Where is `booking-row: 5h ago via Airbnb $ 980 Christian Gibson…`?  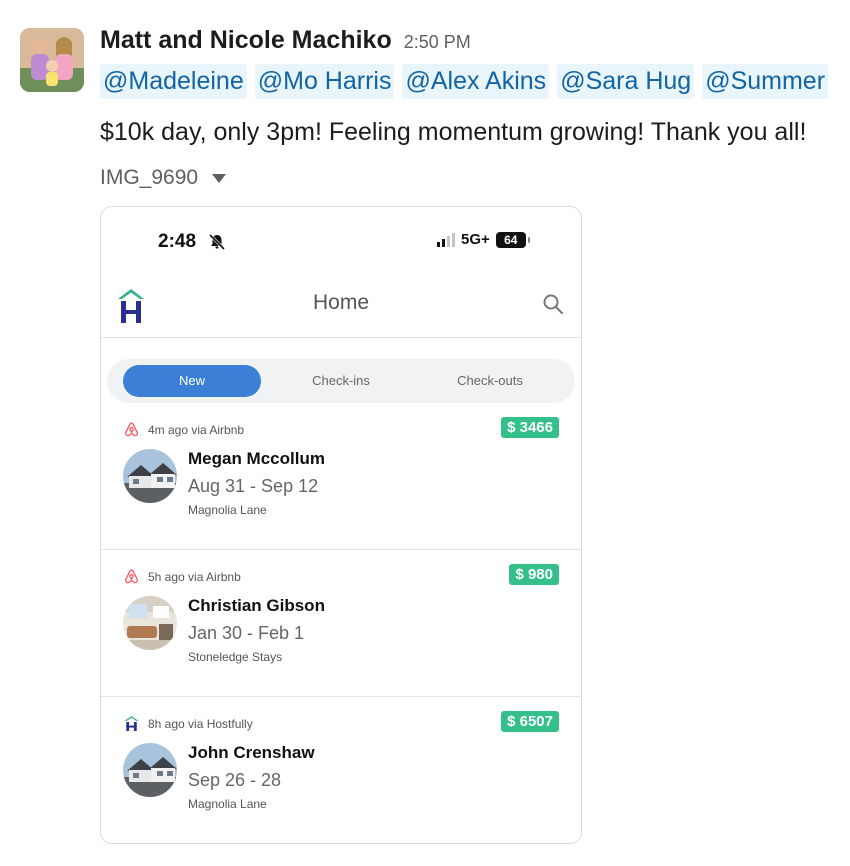
booking-row: 5h ago via Airbnb $ 980 Christian Gibson… is located at coordinates (341, 623).